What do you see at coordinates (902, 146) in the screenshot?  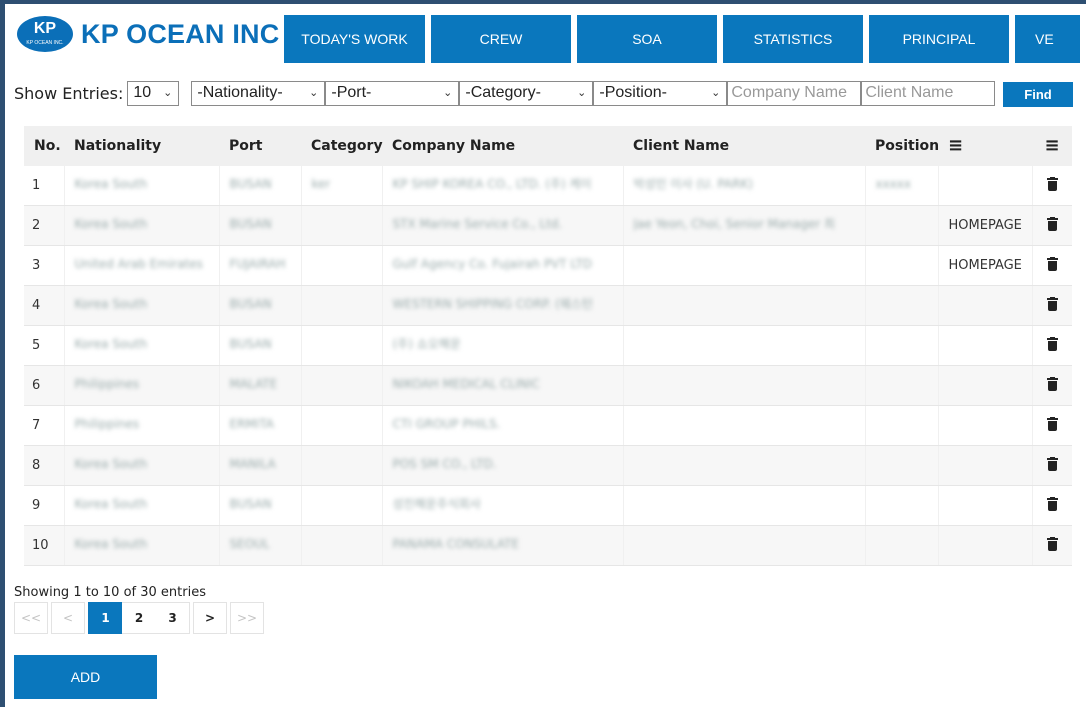 I see `header-position: Position` at bounding box center [902, 146].